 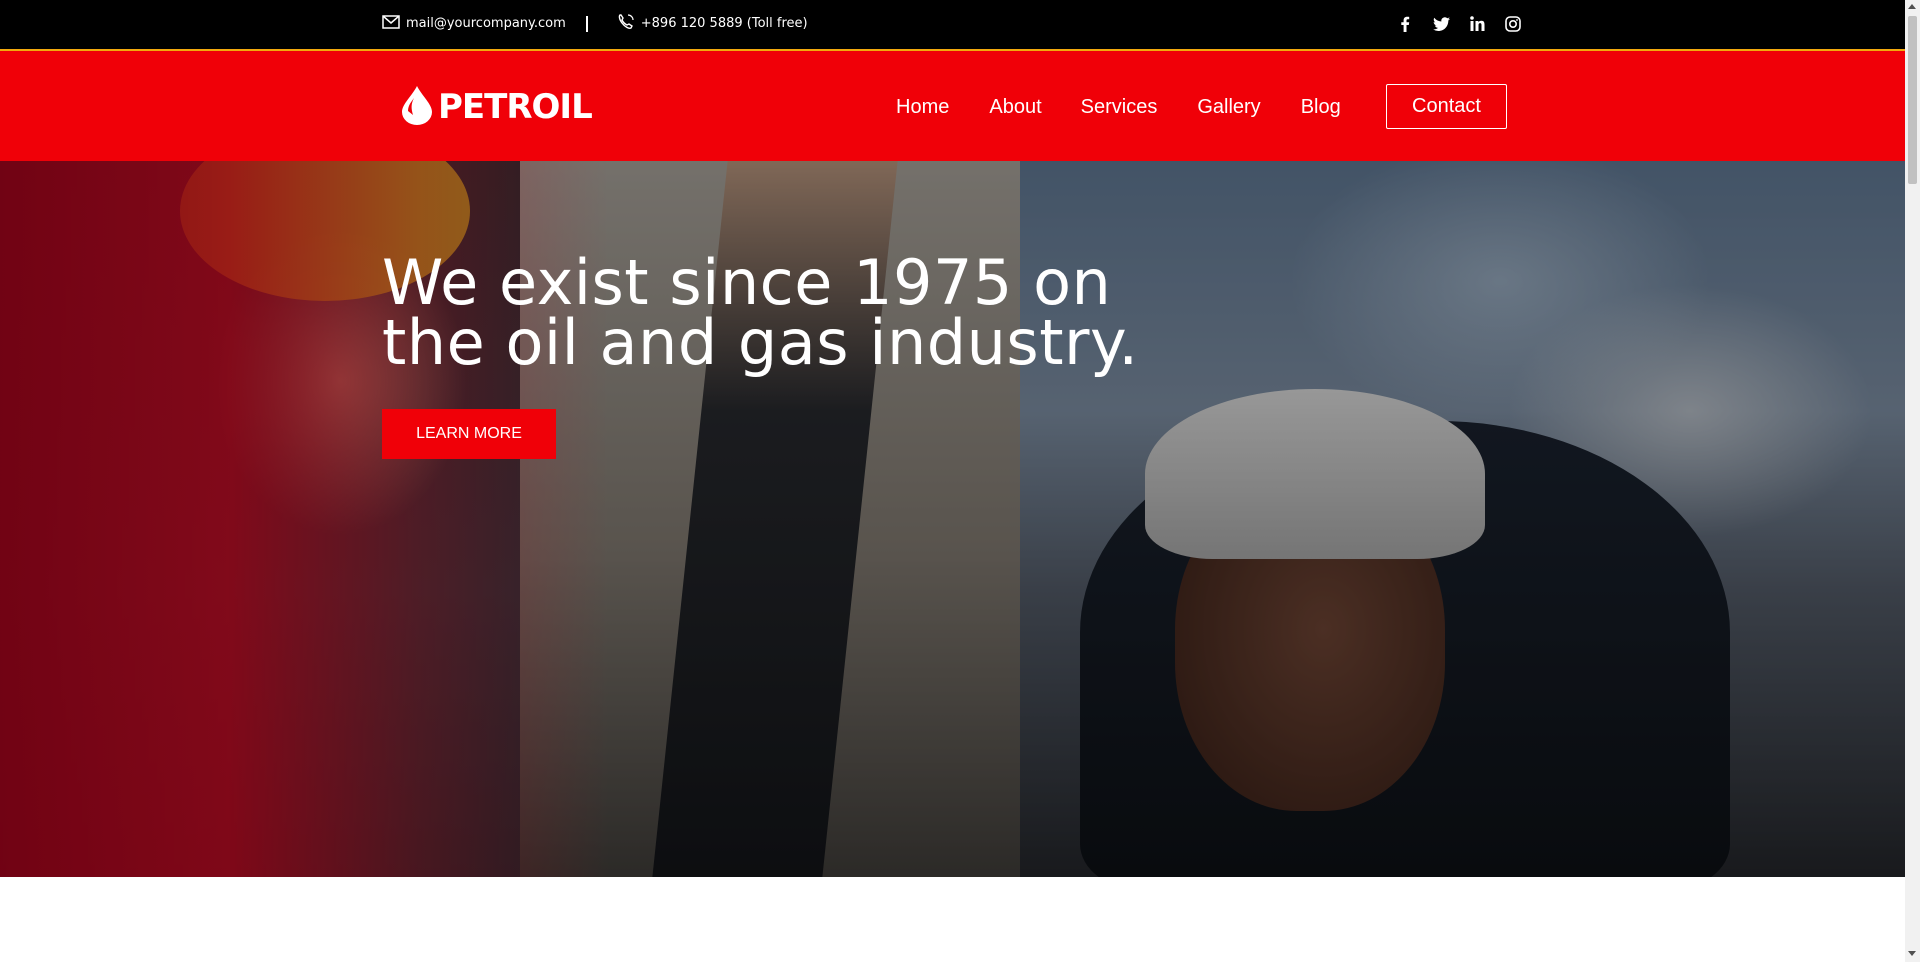 I want to click on phone-icon, so click(x=626, y=24).